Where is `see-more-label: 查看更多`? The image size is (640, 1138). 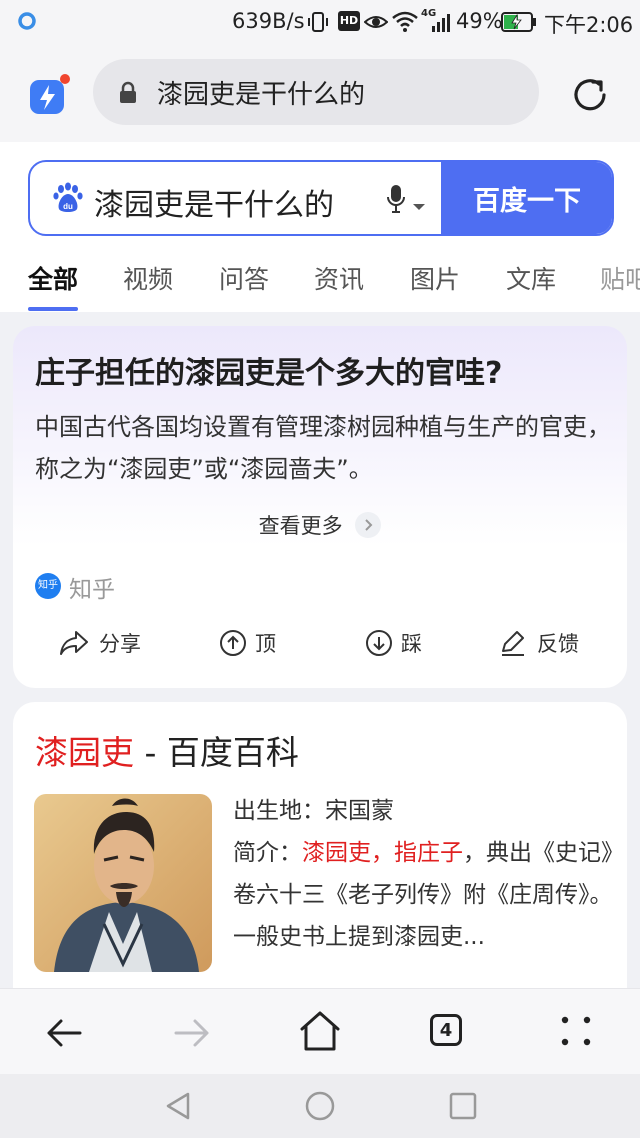
see-more-label: 查看更多 is located at coordinates (300, 526).